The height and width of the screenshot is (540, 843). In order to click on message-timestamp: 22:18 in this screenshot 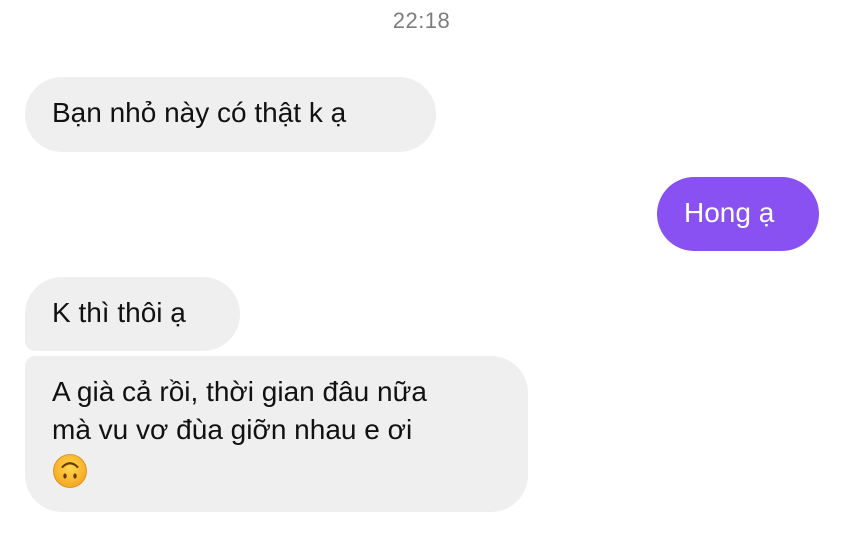, I will do `click(421, 20)`.